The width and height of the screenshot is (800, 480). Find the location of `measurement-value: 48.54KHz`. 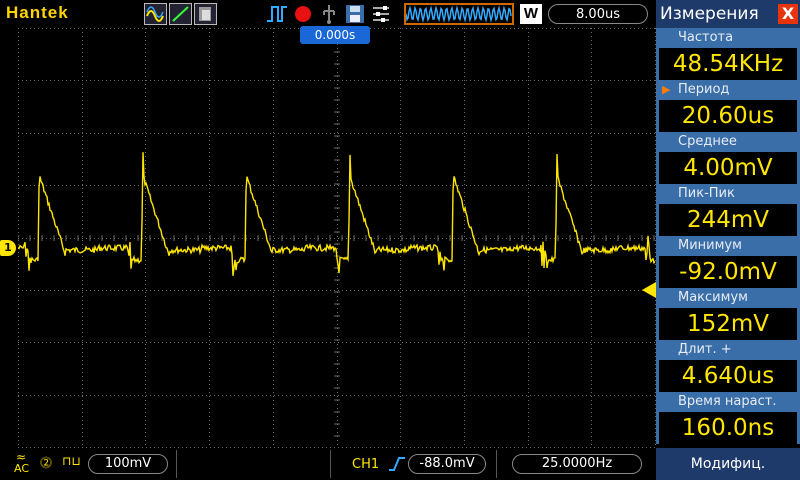

measurement-value: 48.54KHz is located at coordinates (728, 64).